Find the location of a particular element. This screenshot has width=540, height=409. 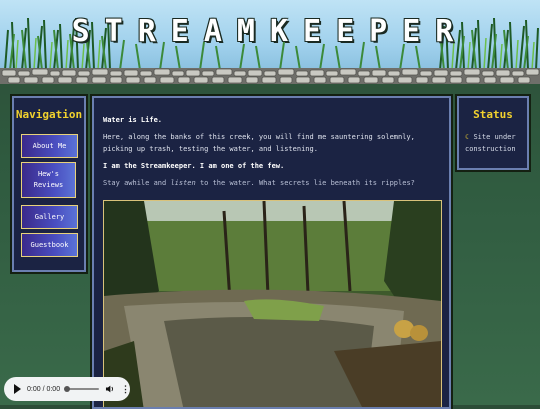

volume-icon is located at coordinates (110, 389).